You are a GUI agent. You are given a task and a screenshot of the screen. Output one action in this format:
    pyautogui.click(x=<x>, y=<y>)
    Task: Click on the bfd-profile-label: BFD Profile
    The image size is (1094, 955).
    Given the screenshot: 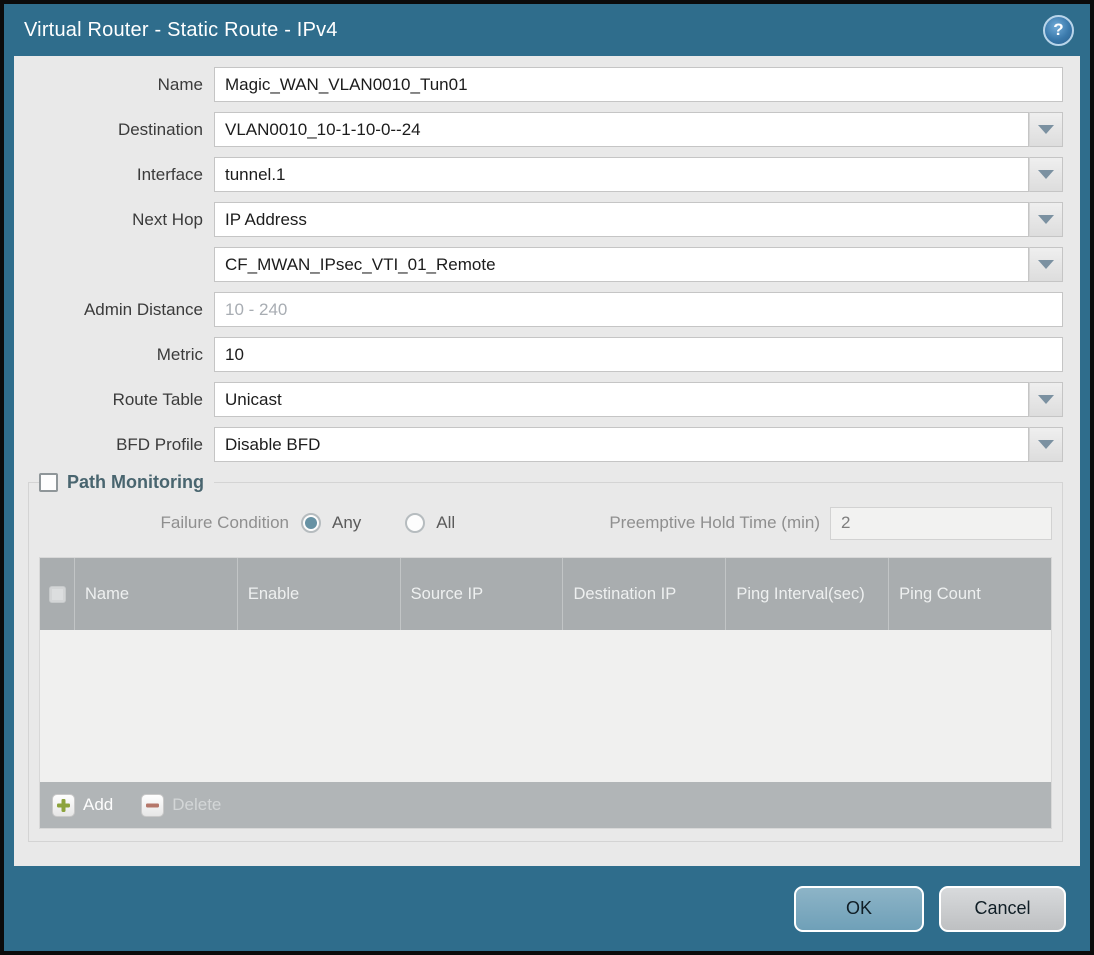 What is the action you would take?
    pyautogui.click(x=159, y=444)
    